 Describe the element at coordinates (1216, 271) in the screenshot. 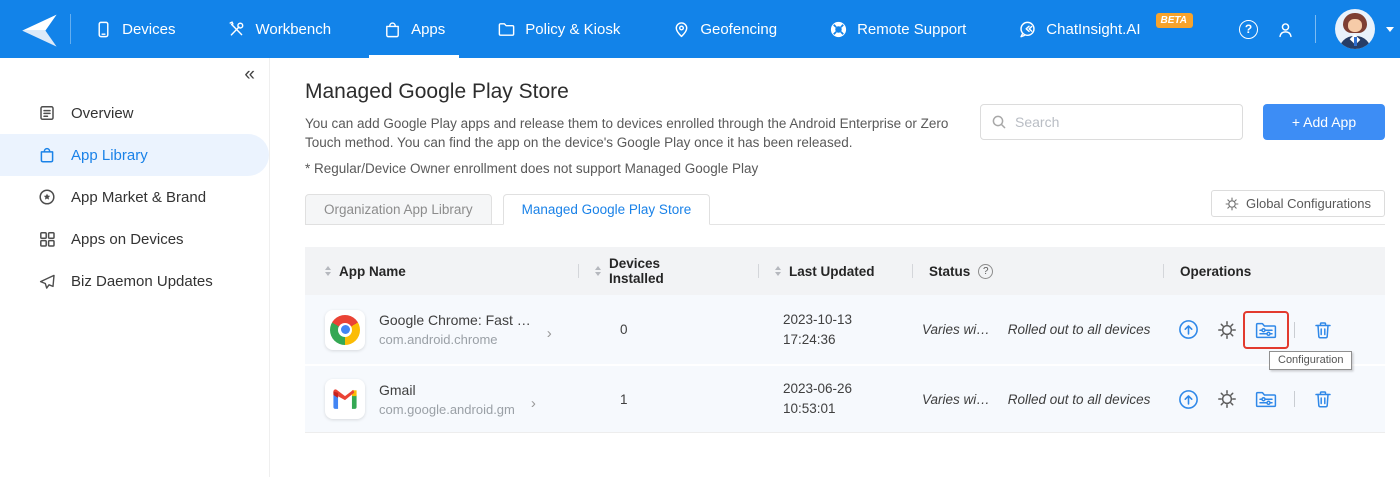

I see `column-label: Operations` at that location.